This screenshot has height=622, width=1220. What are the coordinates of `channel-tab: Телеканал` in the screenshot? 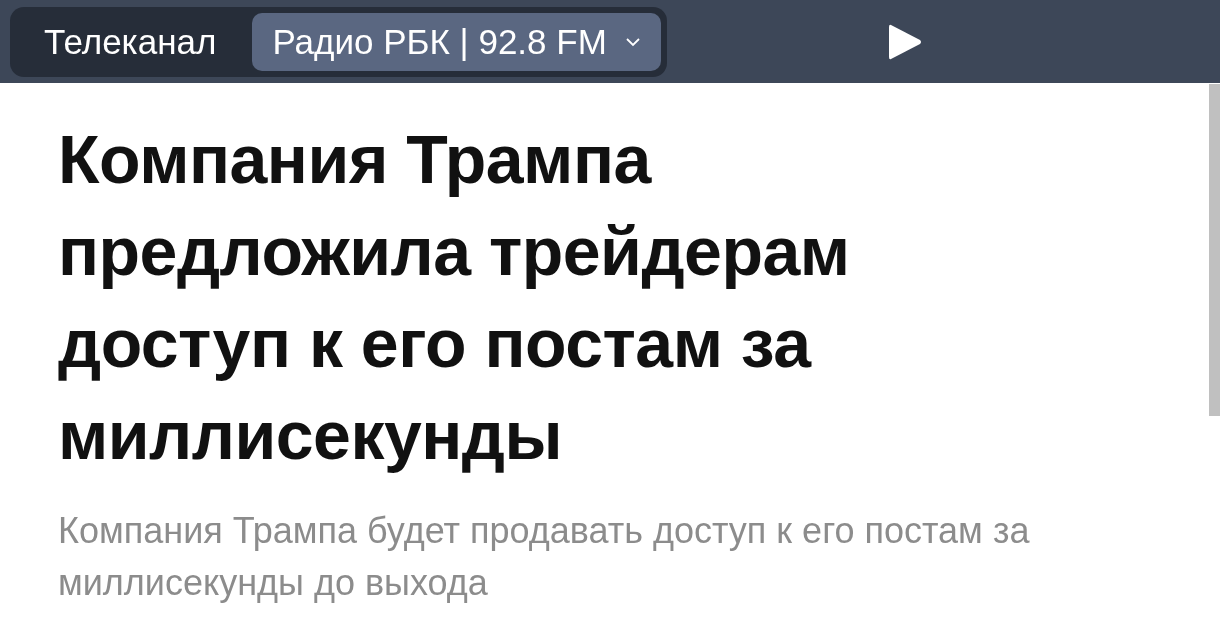 It's located at (130, 41).